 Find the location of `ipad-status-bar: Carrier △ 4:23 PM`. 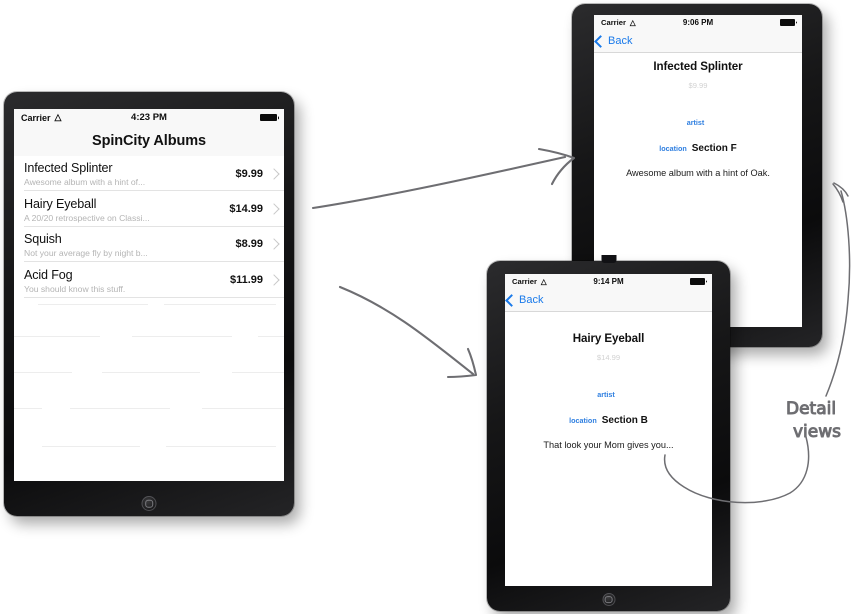

ipad-status-bar: Carrier △ 4:23 PM is located at coordinates (149, 117).